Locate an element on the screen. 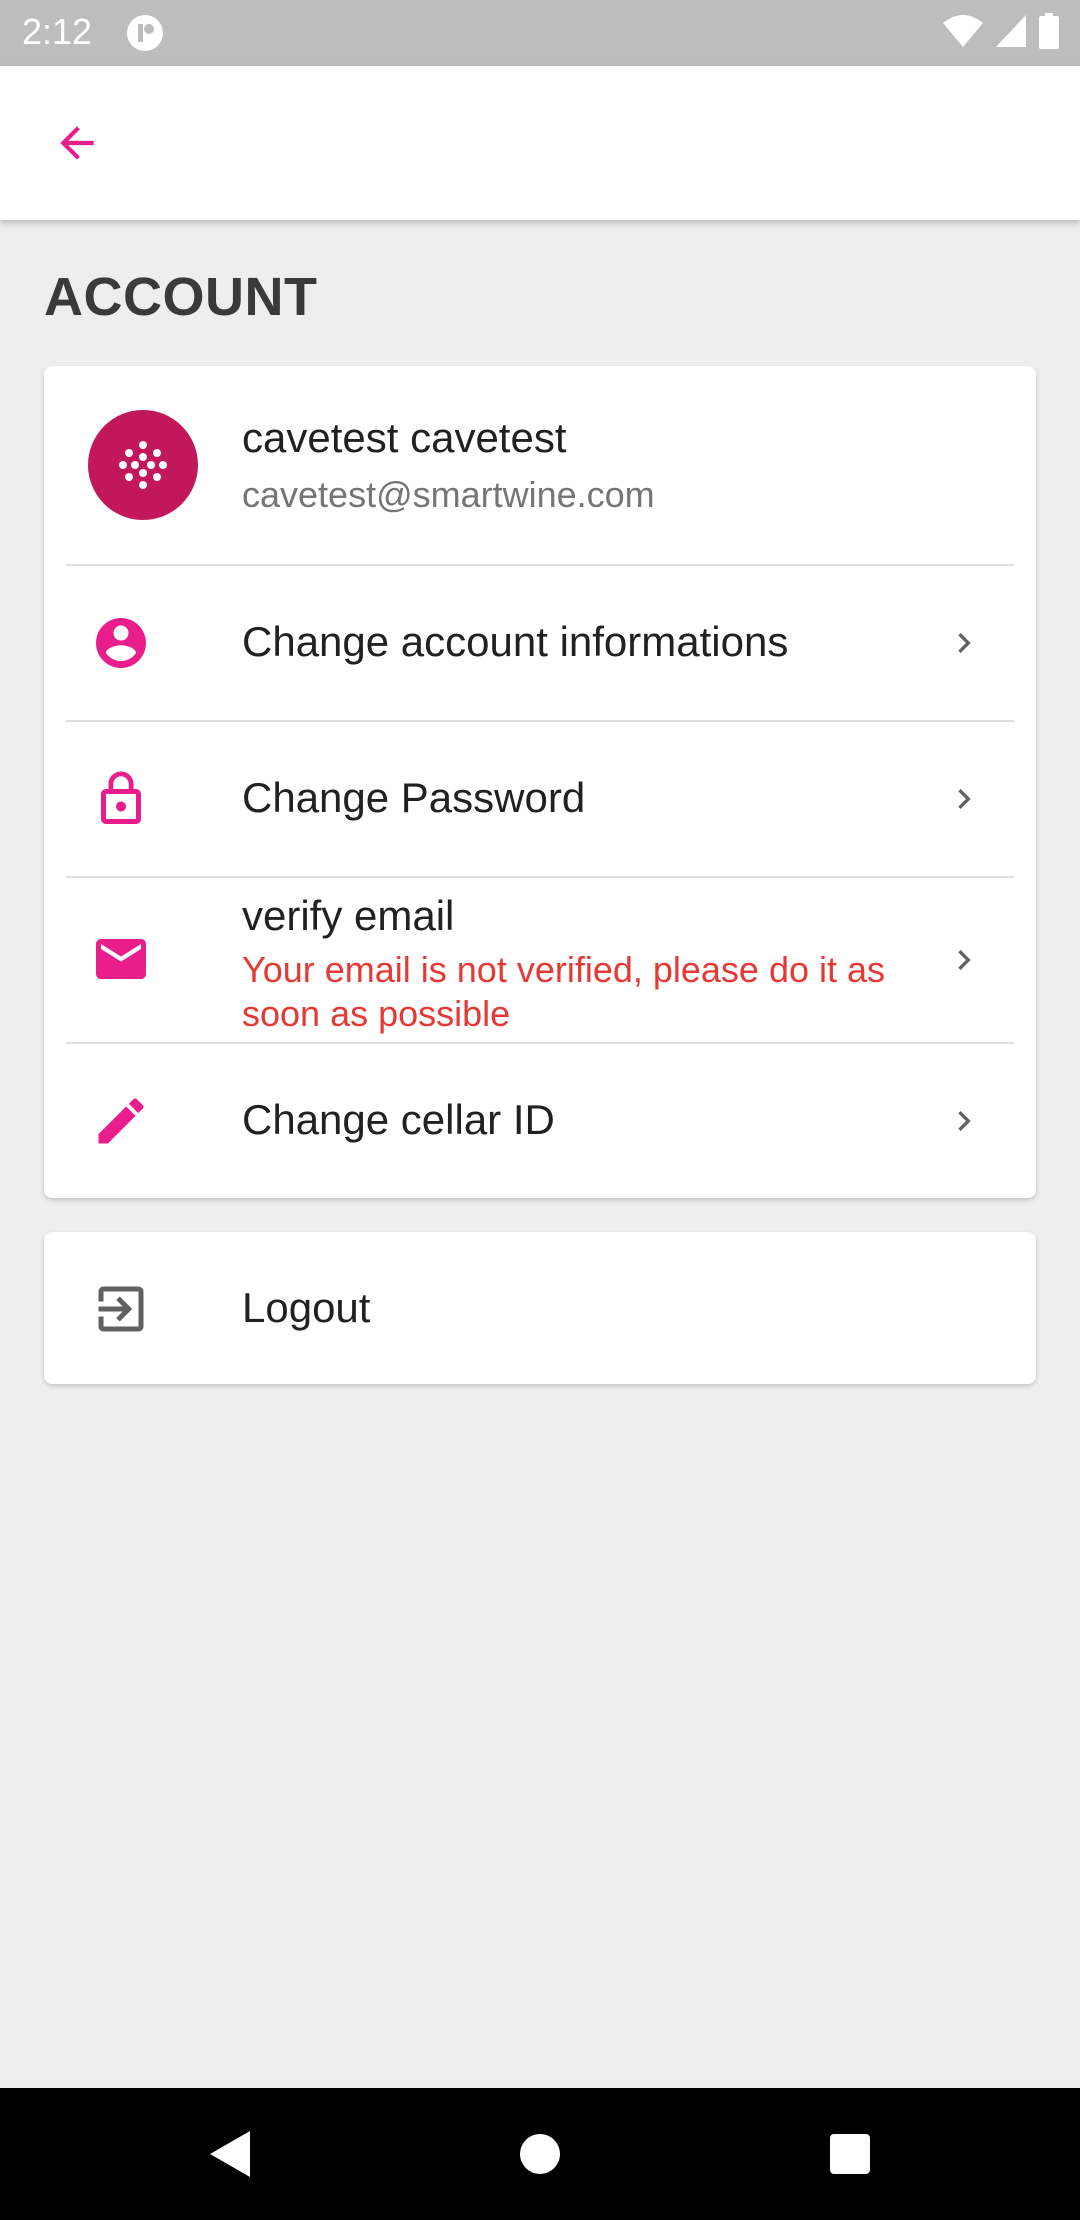  status-time: 2:12 is located at coordinates (57, 31).